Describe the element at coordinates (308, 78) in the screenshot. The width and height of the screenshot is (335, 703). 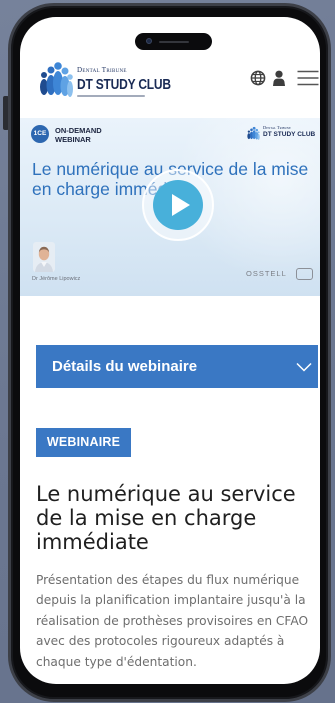
I see `hamburger-menu-icon` at that location.